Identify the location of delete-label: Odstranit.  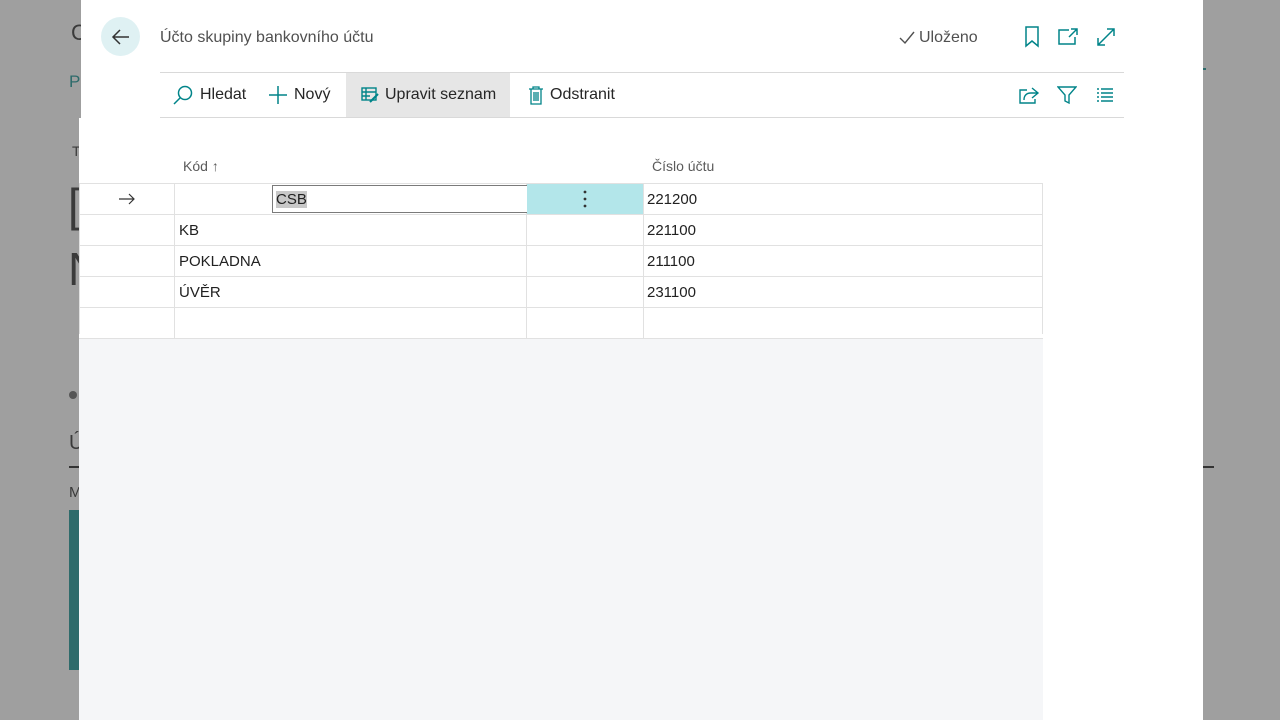
(582, 94).